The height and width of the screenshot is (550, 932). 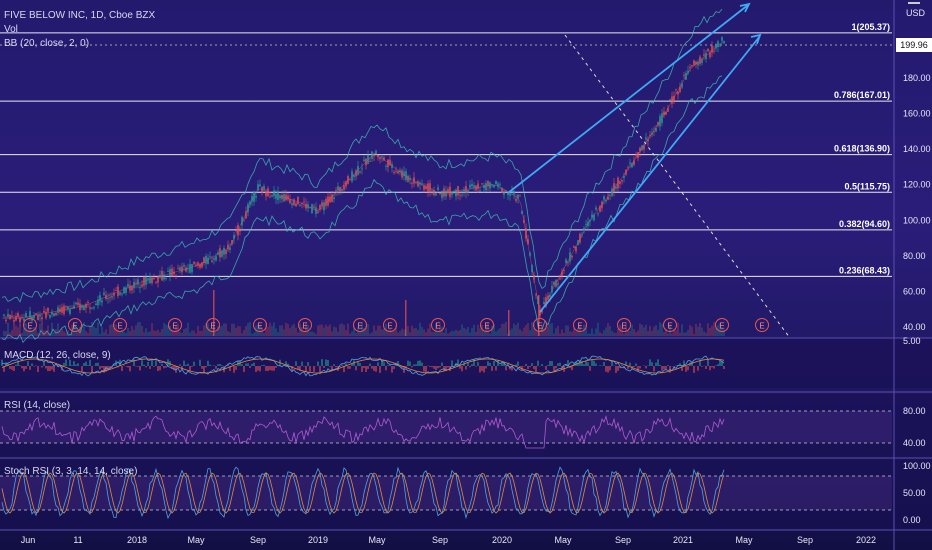 What do you see at coordinates (57, 355) in the screenshot?
I see `macd-legend: MACD (12, 26, close, 9)` at bounding box center [57, 355].